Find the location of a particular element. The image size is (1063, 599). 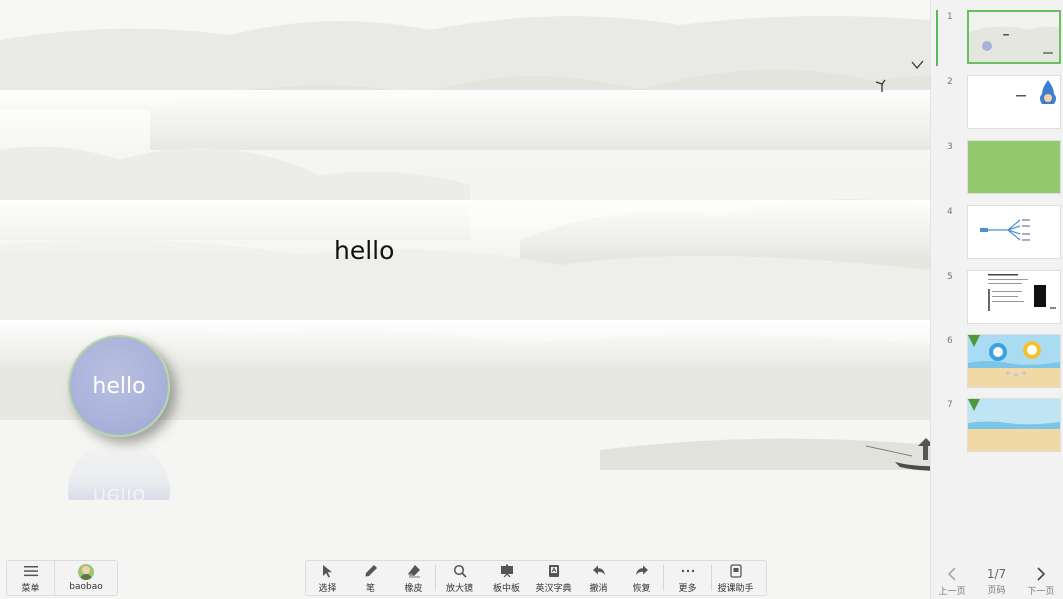

undo-button: 撤消 is located at coordinates (598, 578).